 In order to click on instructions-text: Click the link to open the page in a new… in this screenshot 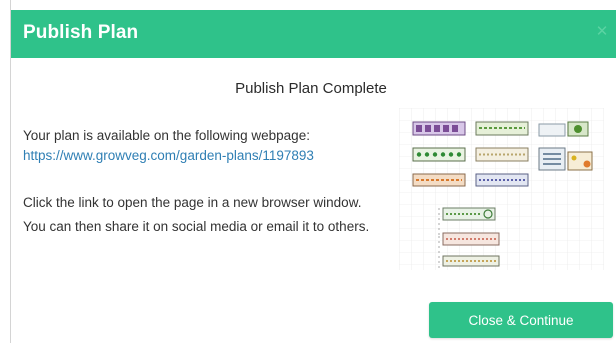, I will do `click(196, 214)`.